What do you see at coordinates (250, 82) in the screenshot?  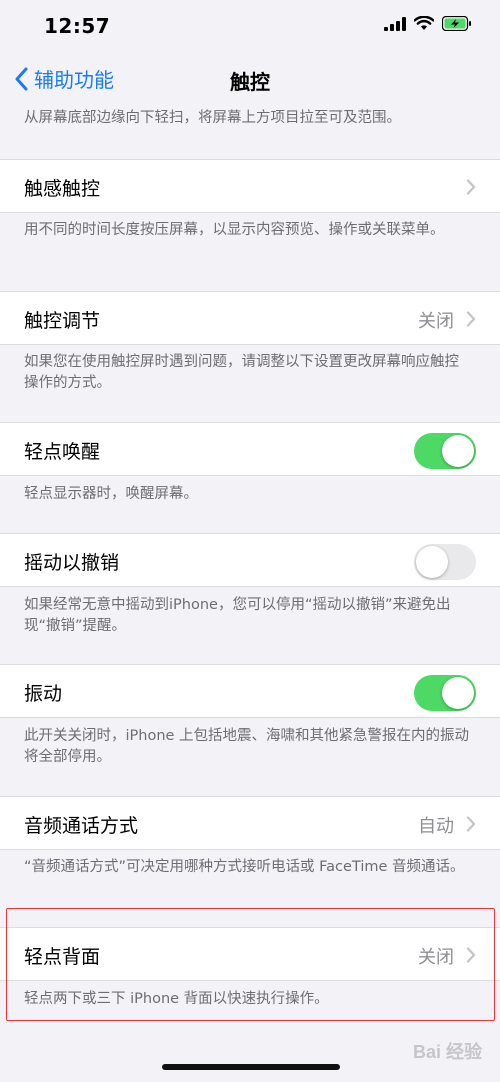 I see `page-title: 触控` at bounding box center [250, 82].